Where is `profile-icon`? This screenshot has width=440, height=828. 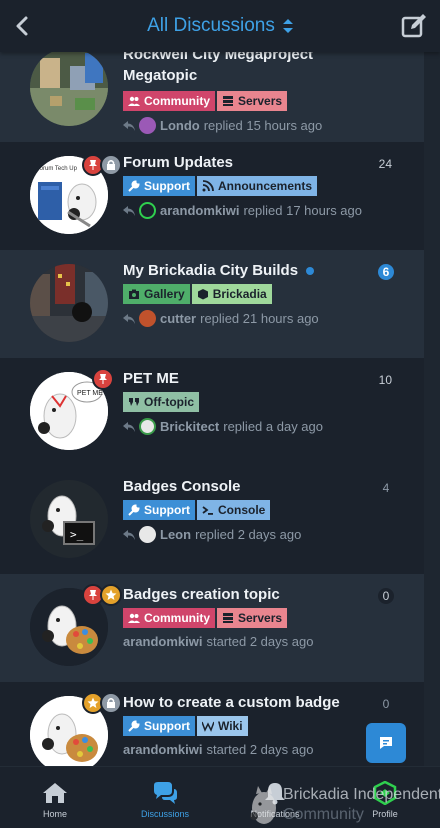 profile-icon is located at coordinates (385, 793).